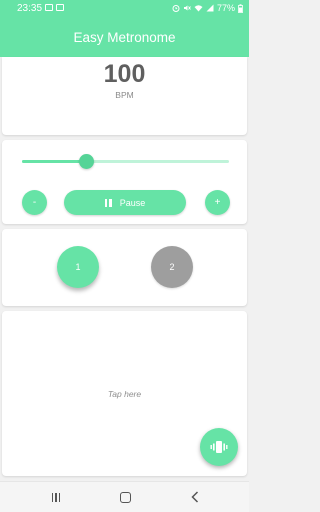 This screenshot has height=512, width=320. What do you see at coordinates (125, 161) in the screenshot?
I see `tempo-slider` at bounding box center [125, 161].